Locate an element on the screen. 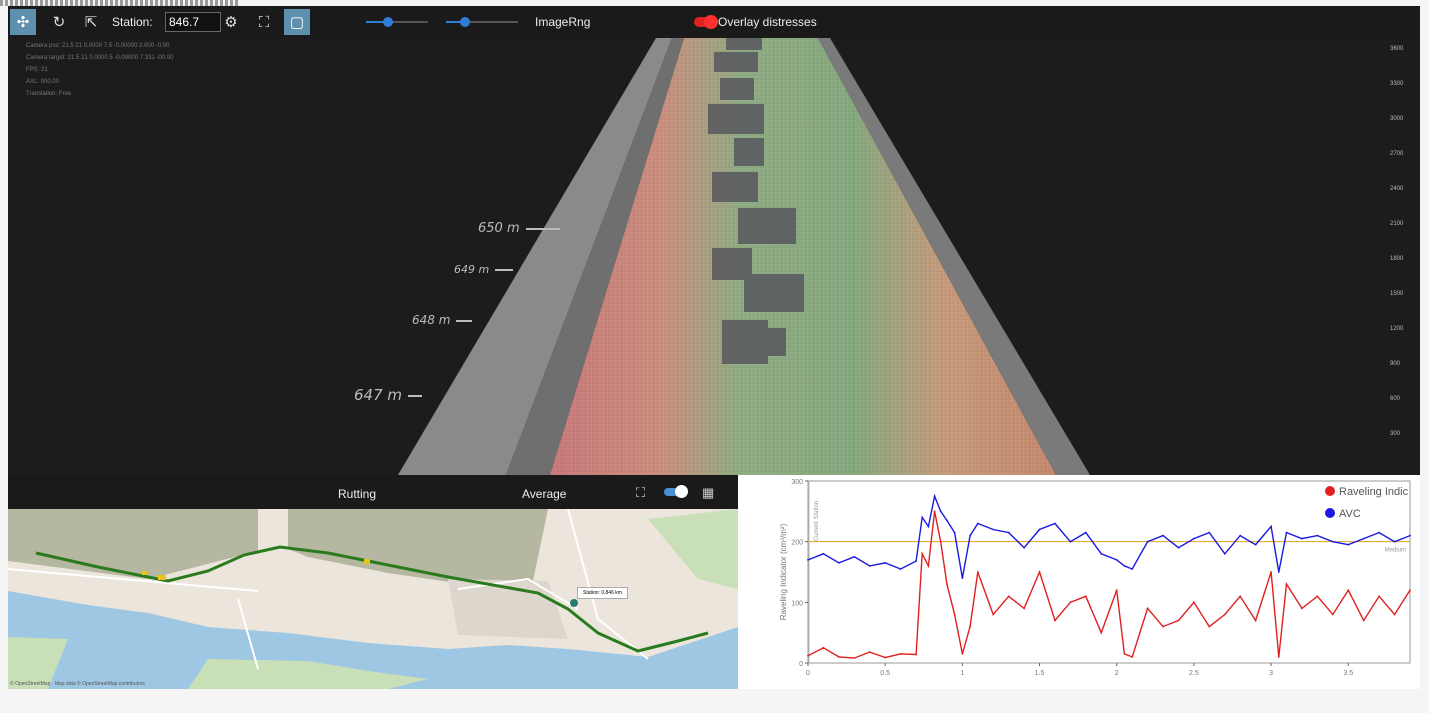 This screenshot has width=1429, height=713. x-tick-label: 0.5 is located at coordinates (885, 673).